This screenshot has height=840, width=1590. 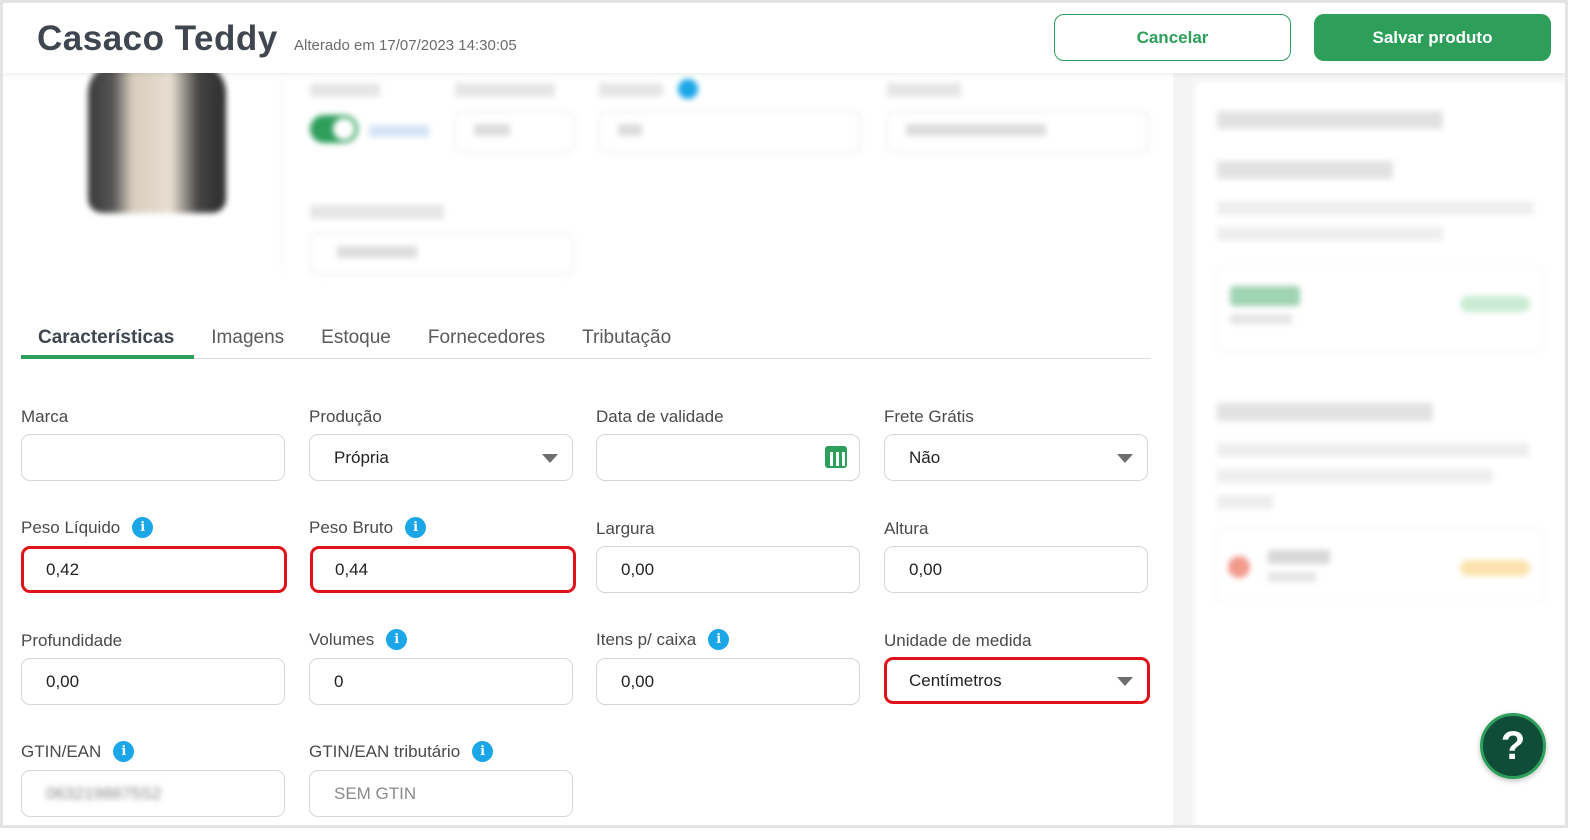 What do you see at coordinates (958, 640) in the screenshot?
I see `unidade-label: Unidade de medida` at bounding box center [958, 640].